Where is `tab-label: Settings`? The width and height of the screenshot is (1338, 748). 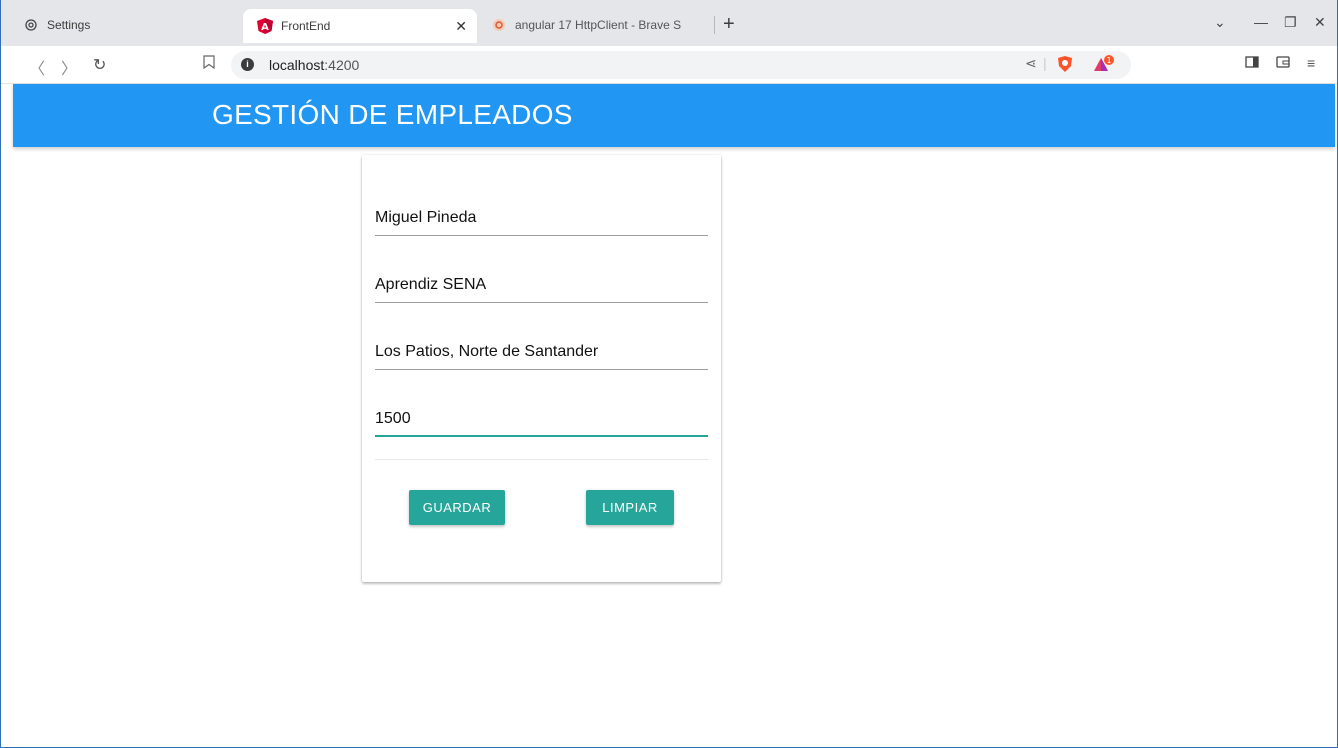
tab-label: Settings is located at coordinates (69, 25).